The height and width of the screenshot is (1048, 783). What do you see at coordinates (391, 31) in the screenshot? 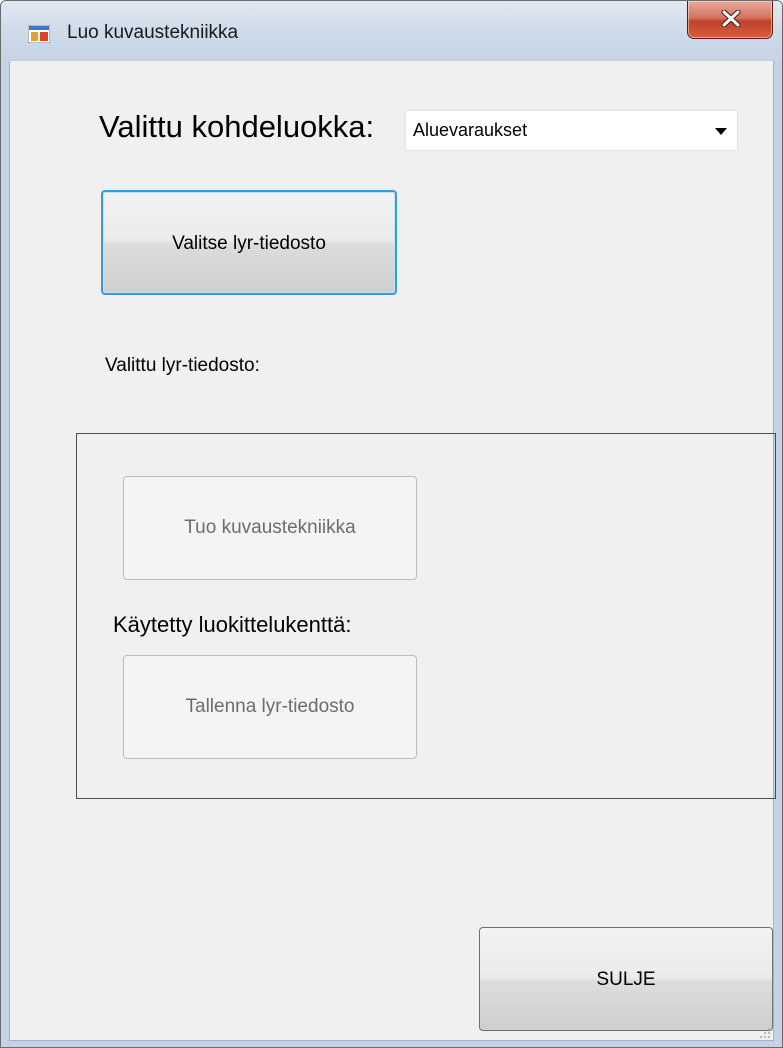
I see `title-bar: Luo kuvaustekniikka` at bounding box center [391, 31].